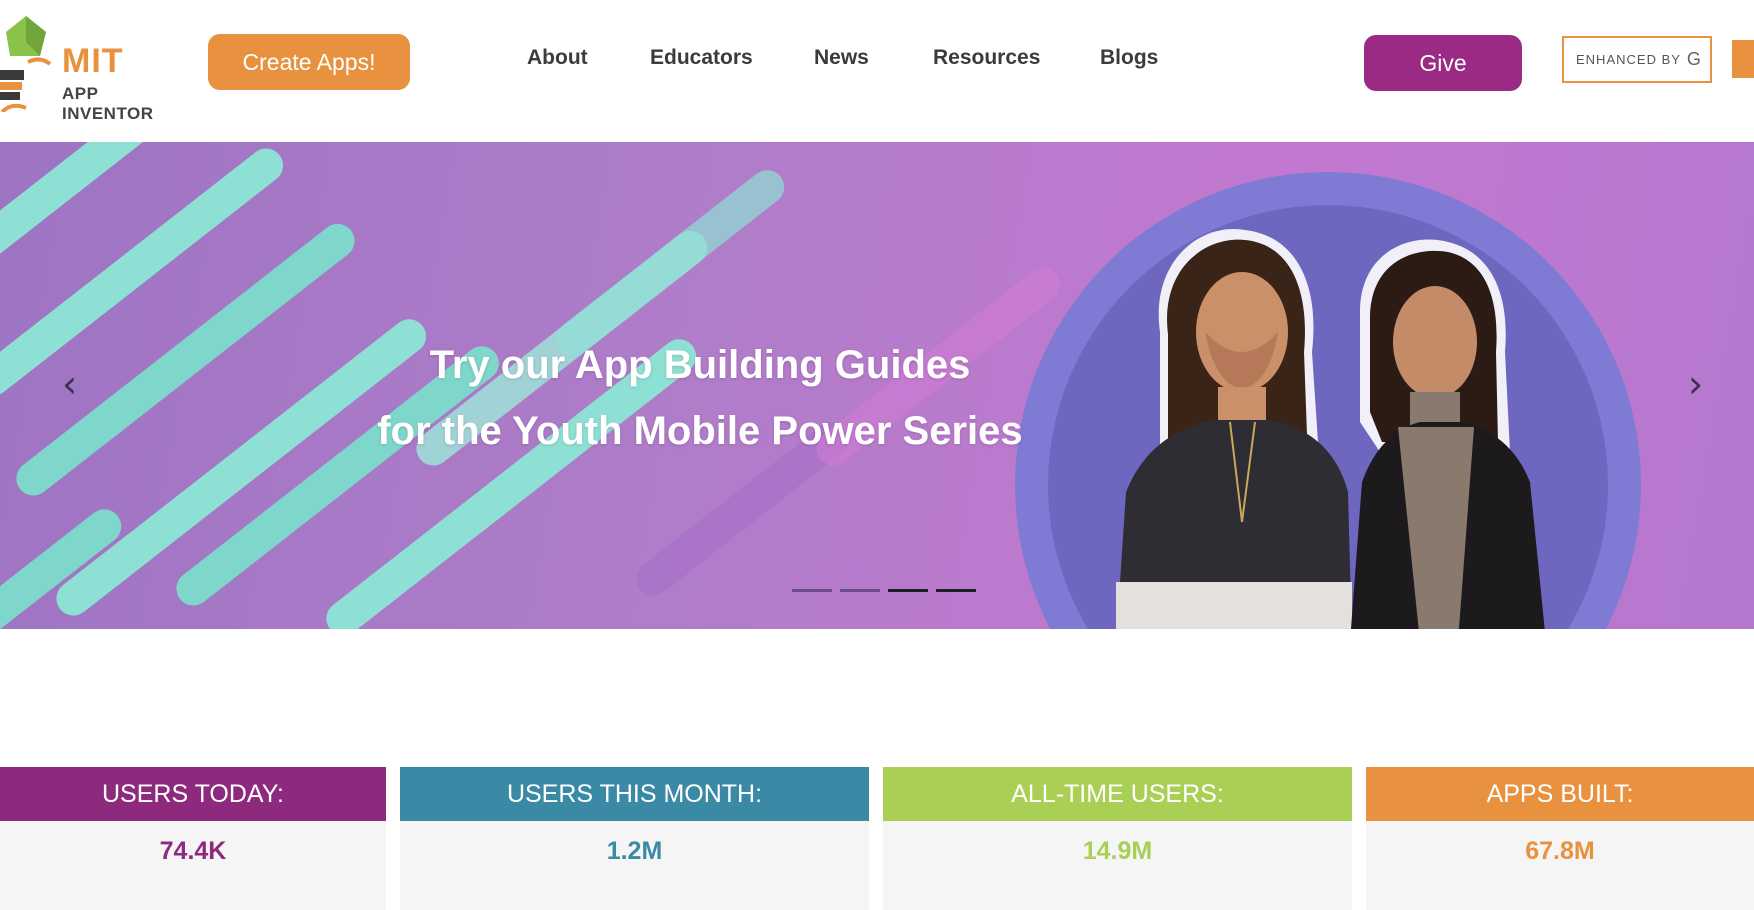  What do you see at coordinates (634, 850) in the screenshot?
I see `stat-value: 1.2M` at bounding box center [634, 850].